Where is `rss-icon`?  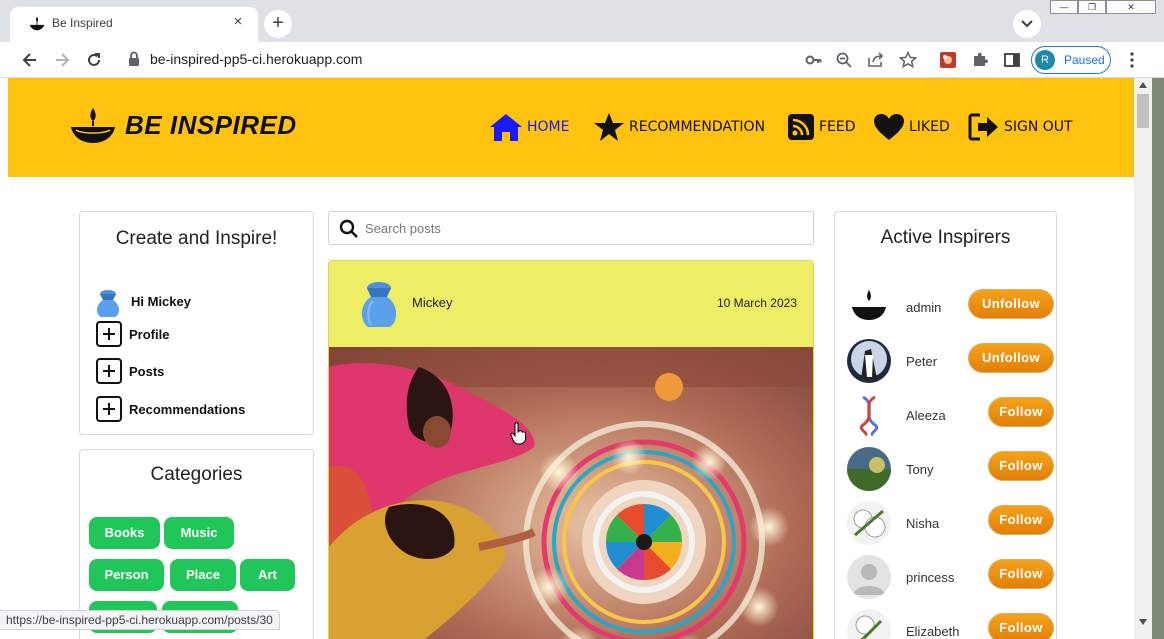 rss-icon is located at coordinates (801, 127).